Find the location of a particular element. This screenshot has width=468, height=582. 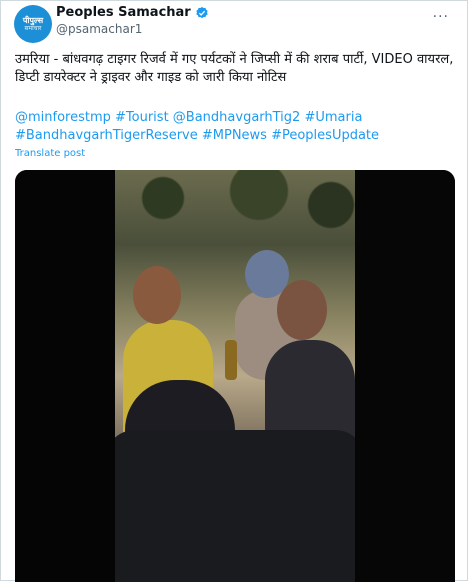

avatar-logo-line1: पीपुल्स is located at coordinates (33, 20).